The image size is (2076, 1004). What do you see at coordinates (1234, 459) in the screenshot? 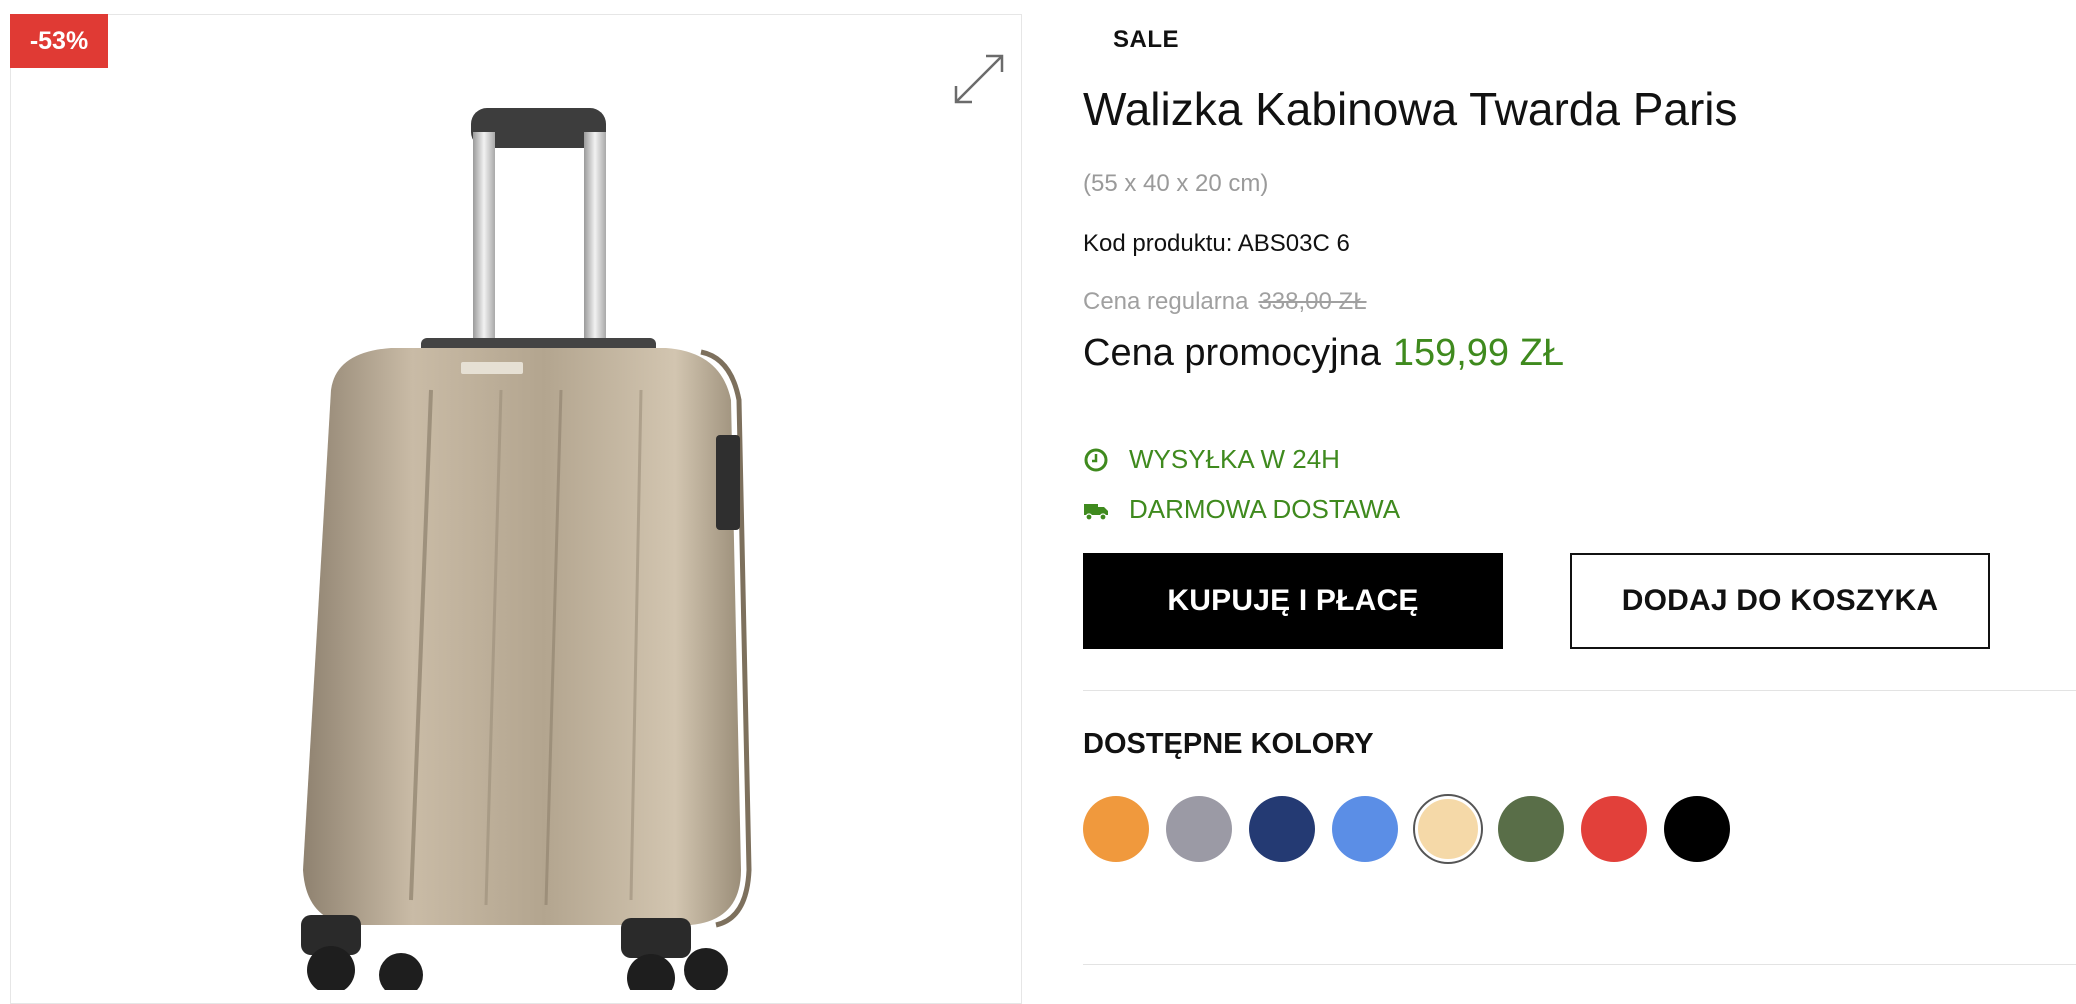
I see `feature-shipping-text: WYSYŁKA W 24H` at bounding box center [1234, 459].